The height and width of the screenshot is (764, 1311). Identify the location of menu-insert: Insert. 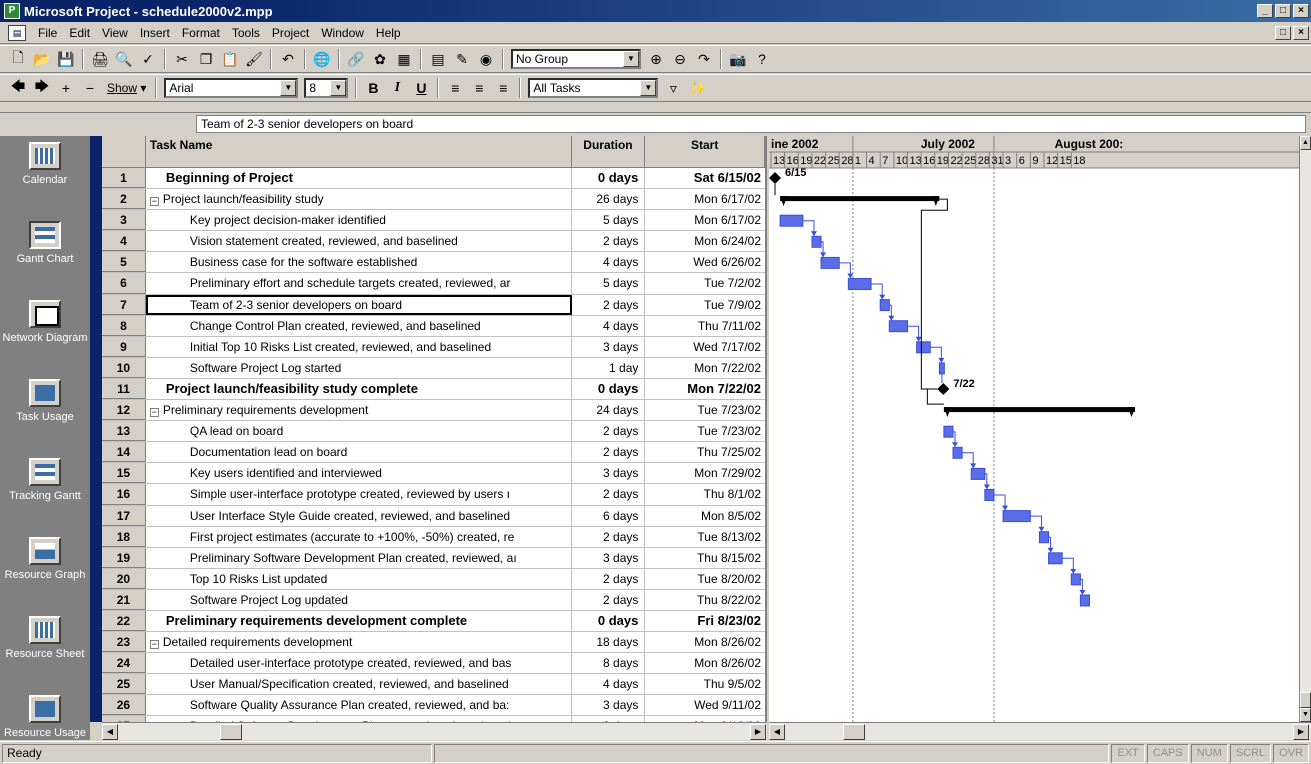
(155, 33).